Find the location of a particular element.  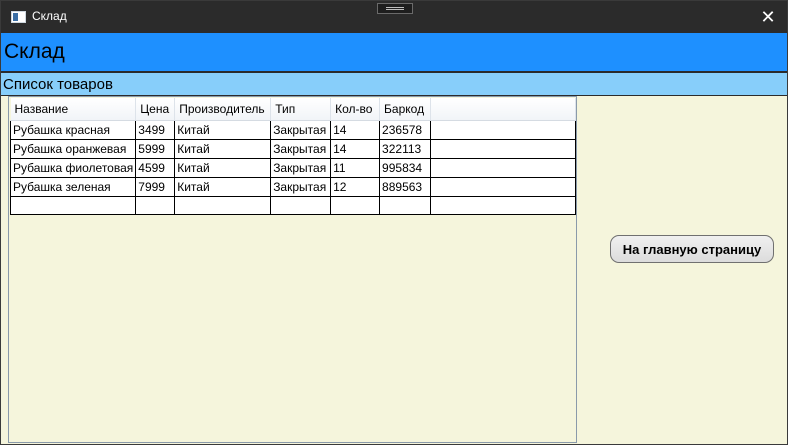

column-header-manufacturer: Производитель is located at coordinates (223, 109).